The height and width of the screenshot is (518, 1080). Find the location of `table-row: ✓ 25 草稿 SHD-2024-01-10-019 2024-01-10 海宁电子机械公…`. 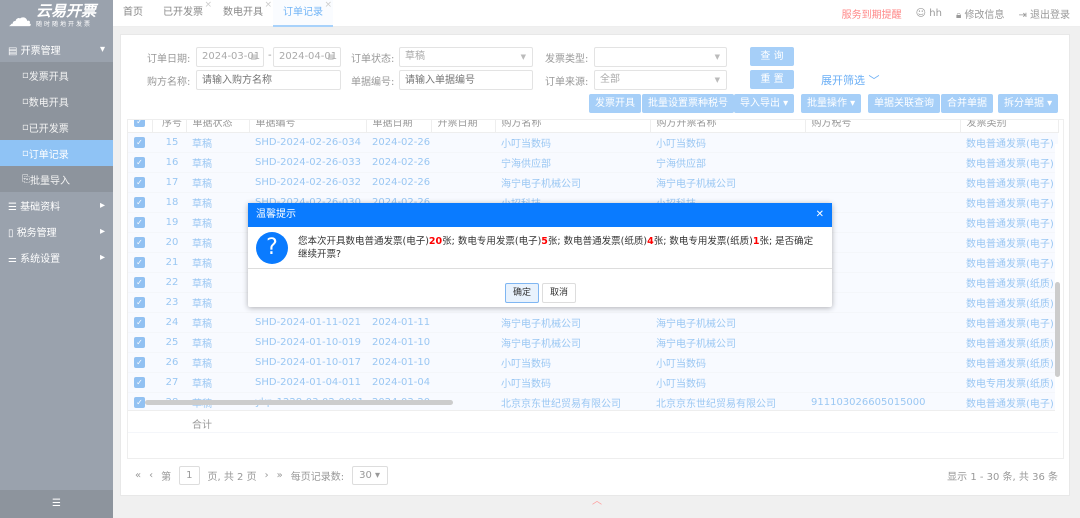

table-row: ✓ 25 草稿 SHD-2024-01-10-019 2024-01-10 海宁电子机械公… is located at coordinates (593, 342).